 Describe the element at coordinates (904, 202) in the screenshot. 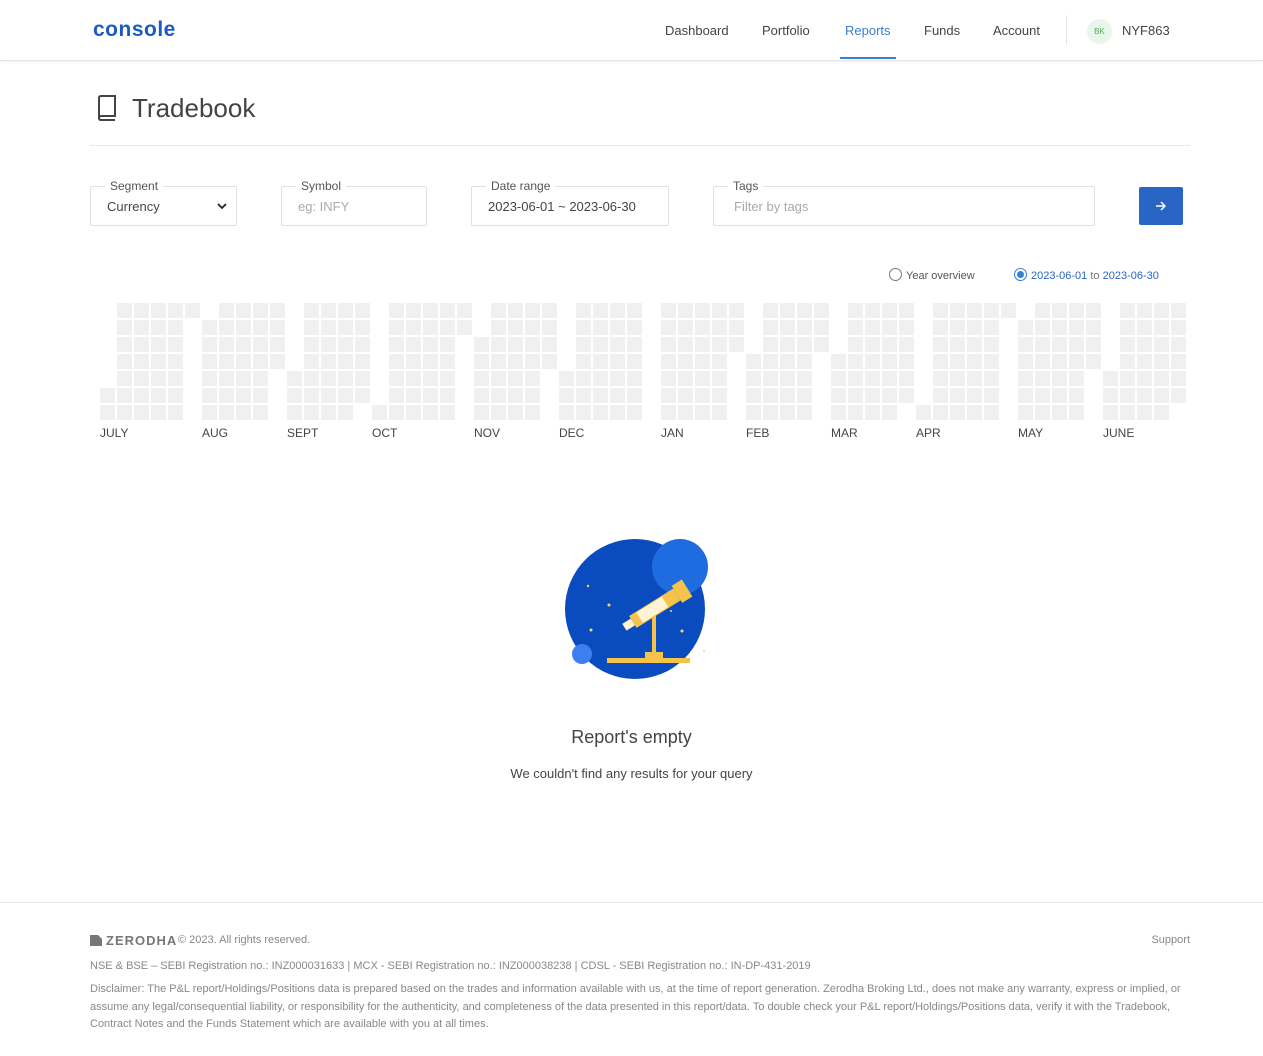

I see `tags-input: Tags Filter by tags` at that location.